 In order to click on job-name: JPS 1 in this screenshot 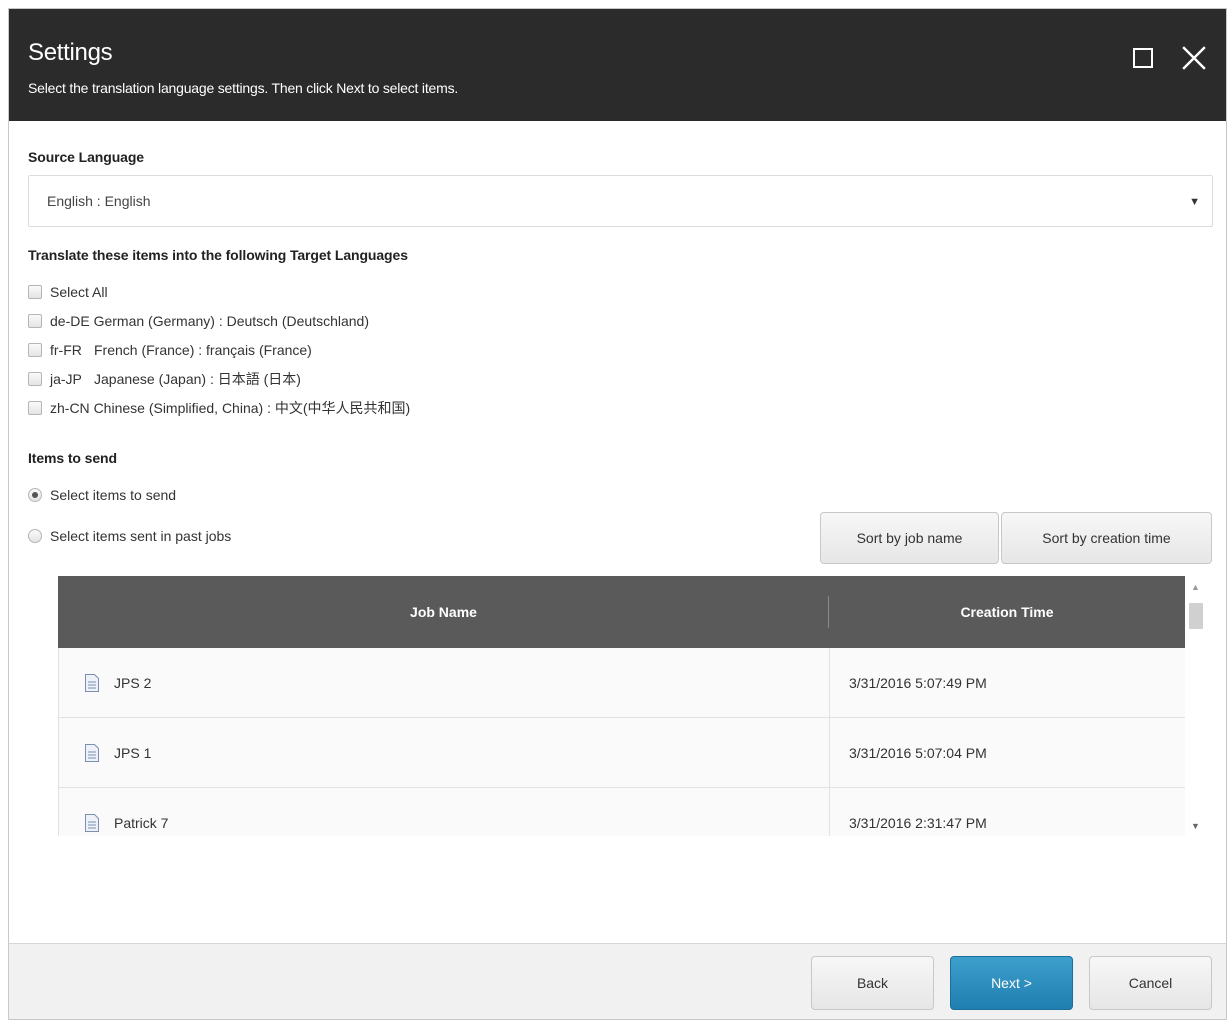, I will do `click(133, 752)`.